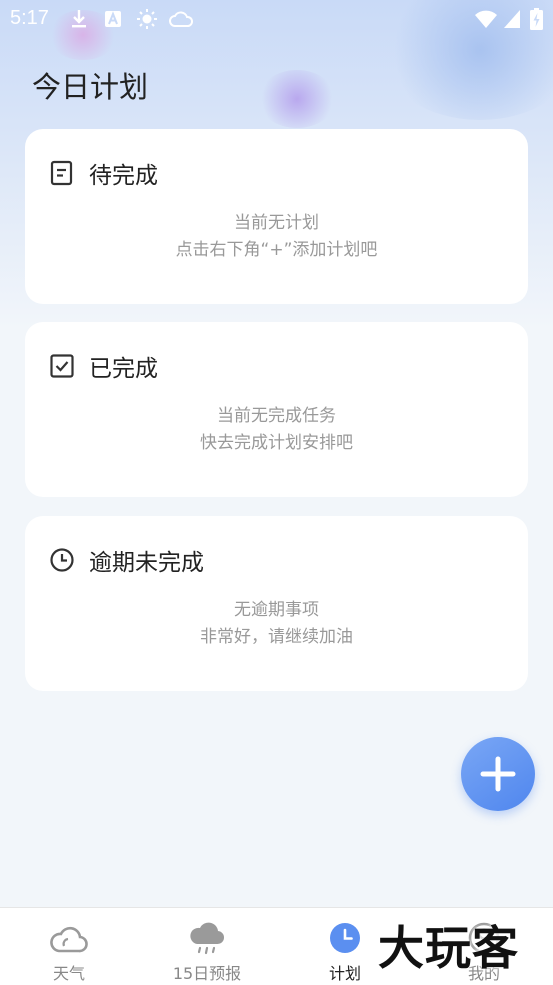  I want to click on empty-message: 无逾期事项, so click(276, 610).